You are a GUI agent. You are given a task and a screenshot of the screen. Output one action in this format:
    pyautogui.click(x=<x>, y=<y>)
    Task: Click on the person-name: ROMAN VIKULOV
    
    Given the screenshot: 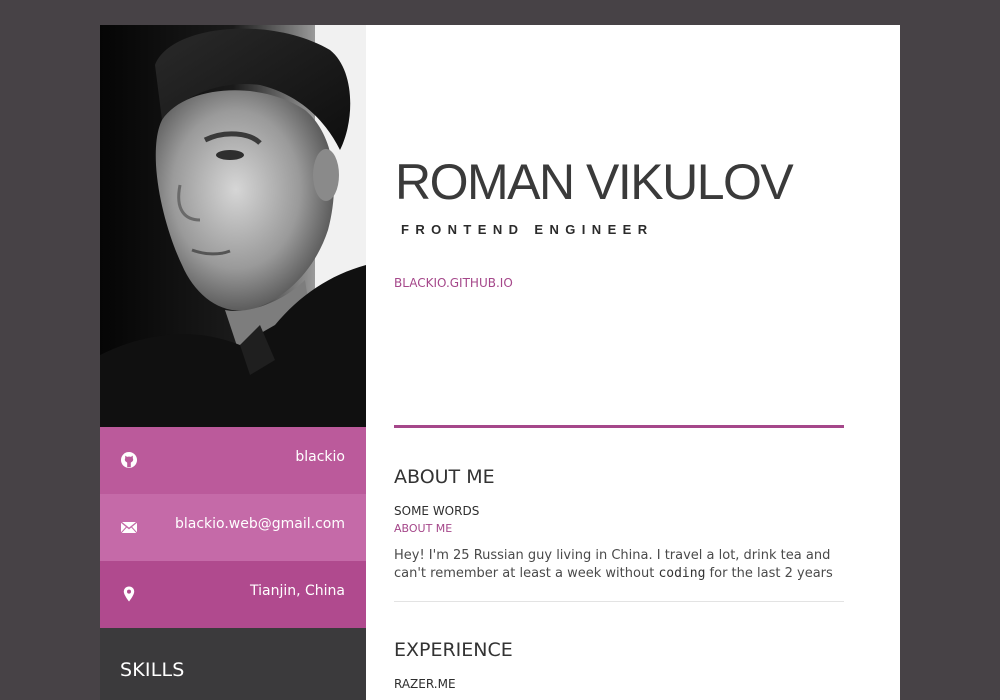 What is the action you would take?
    pyautogui.click(x=594, y=182)
    